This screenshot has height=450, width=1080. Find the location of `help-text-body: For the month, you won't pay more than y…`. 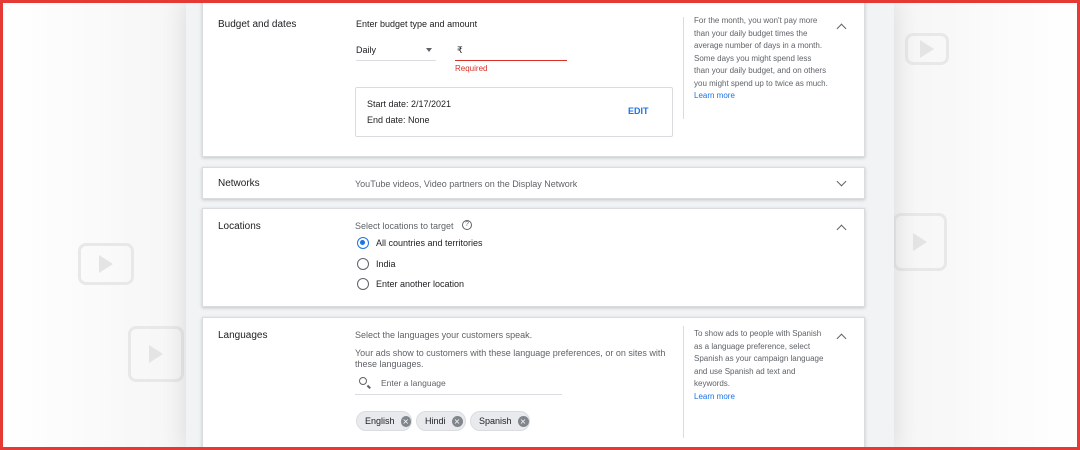

help-text-body: For the month, you won't pay more than y… is located at coordinates (761, 52).